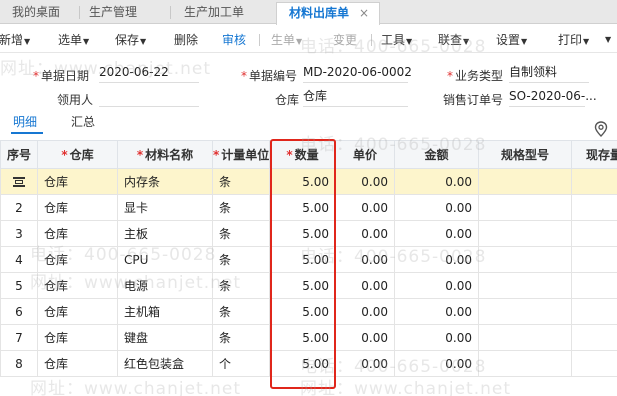 Image resolution: width=617 pixels, height=396 pixels. I want to click on settings-button: 设置▼, so click(511, 39).